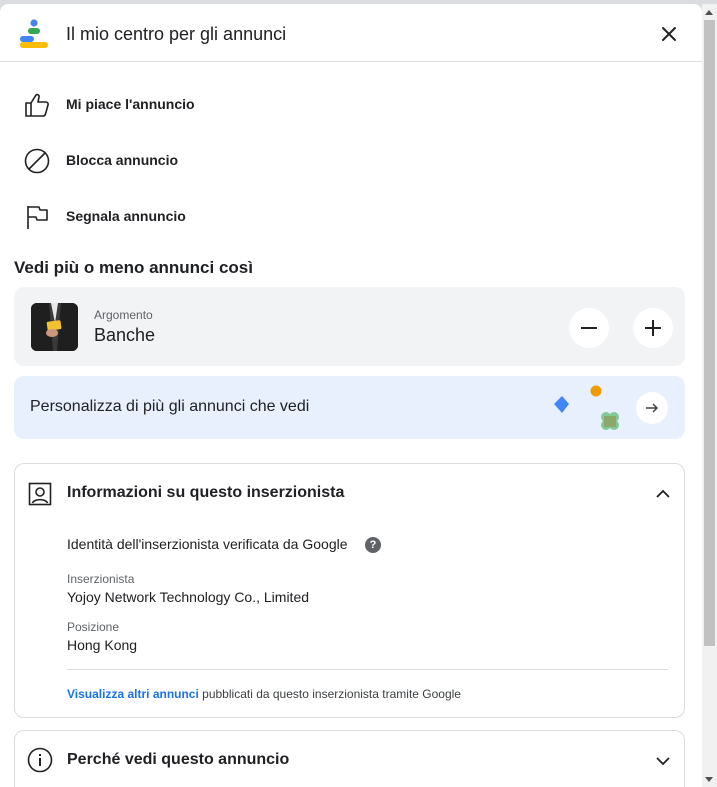  Describe the element at coordinates (102, 645) in the screenshot. I see `location-value: Hong Kong` at that location.